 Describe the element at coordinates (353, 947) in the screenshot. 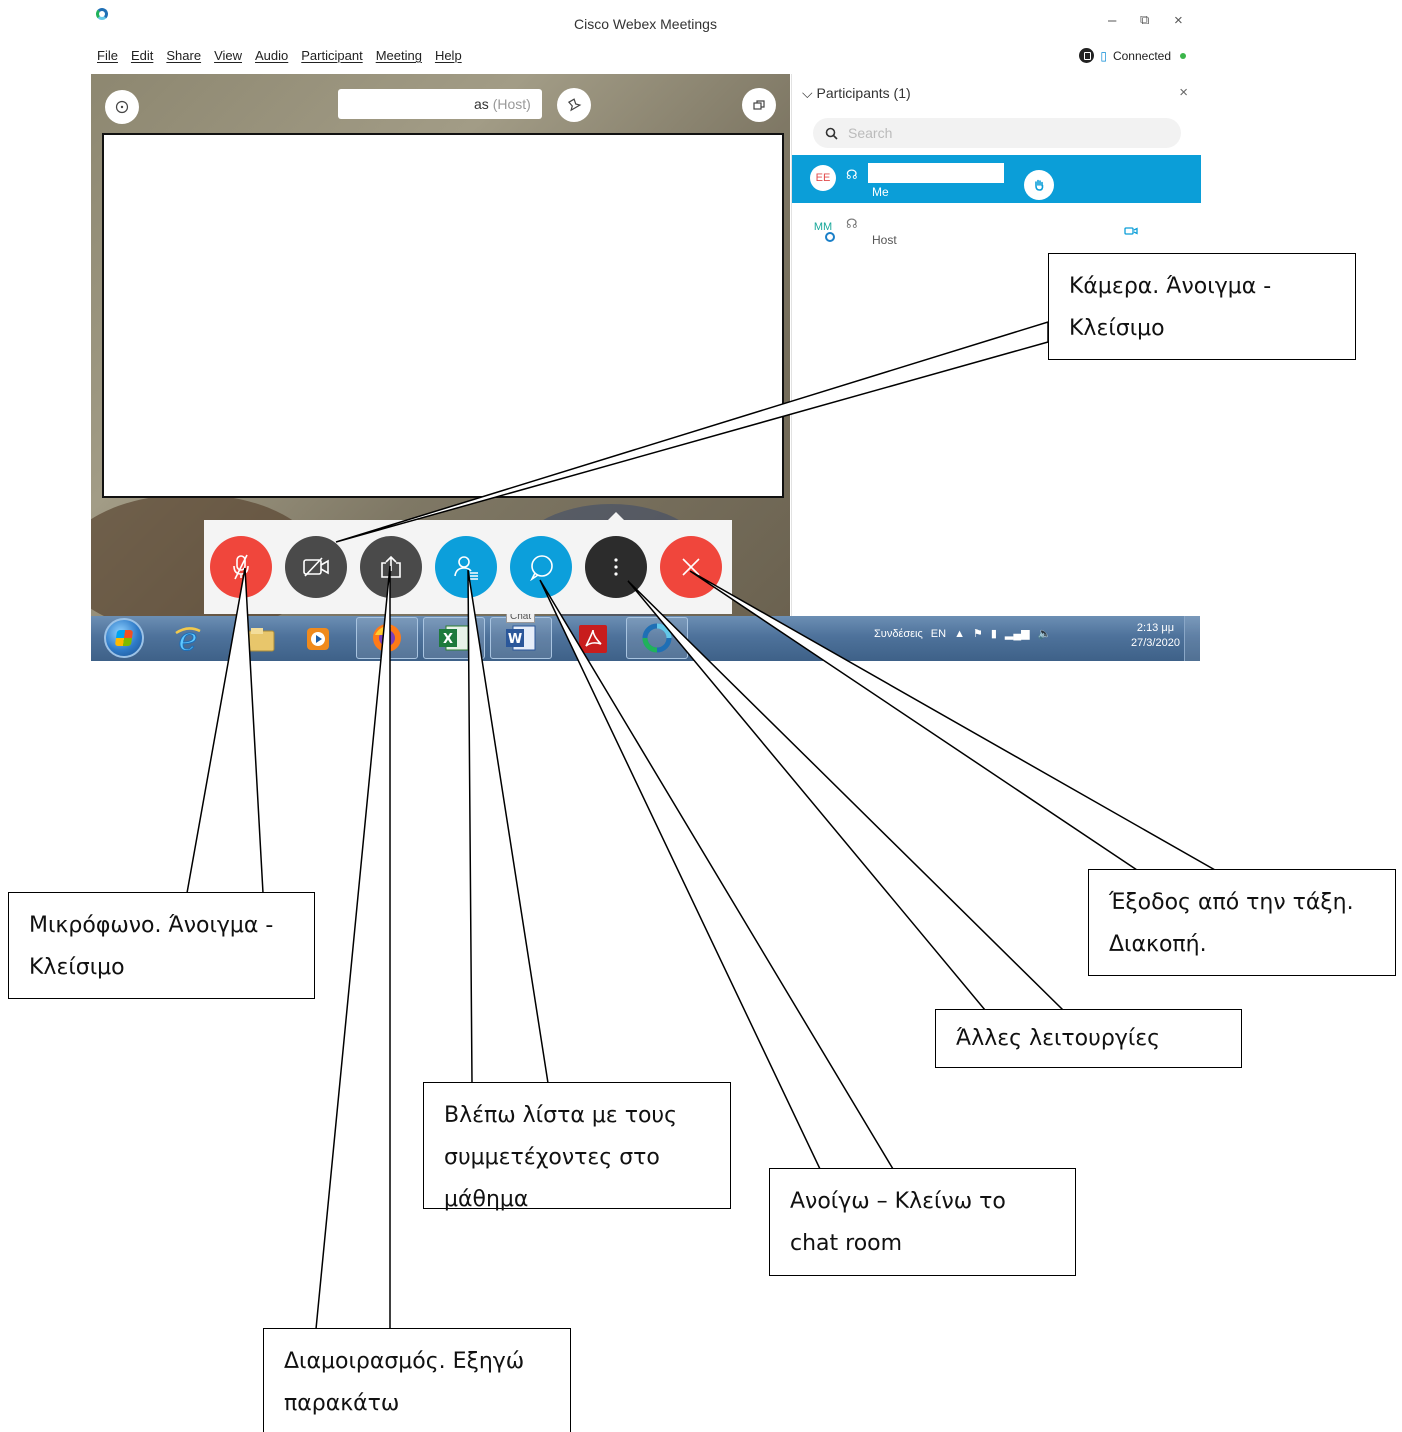

I see `share-leader` at that location.